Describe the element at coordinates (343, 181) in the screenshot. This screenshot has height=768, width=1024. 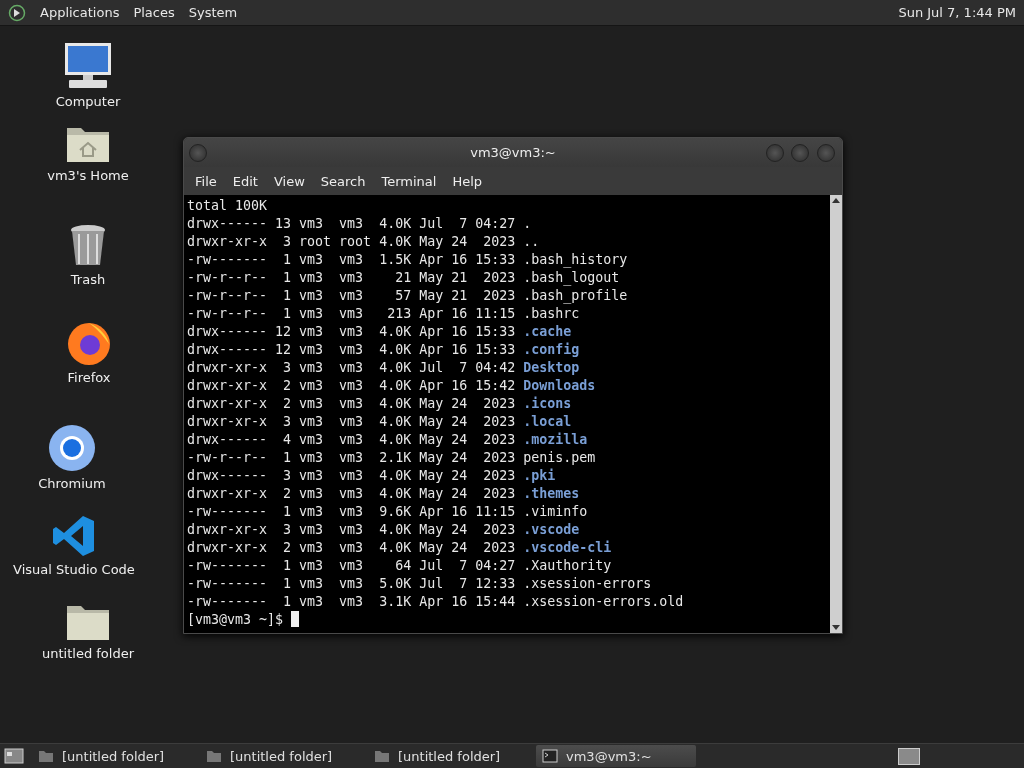
I see `menu-item: Search` at that location.